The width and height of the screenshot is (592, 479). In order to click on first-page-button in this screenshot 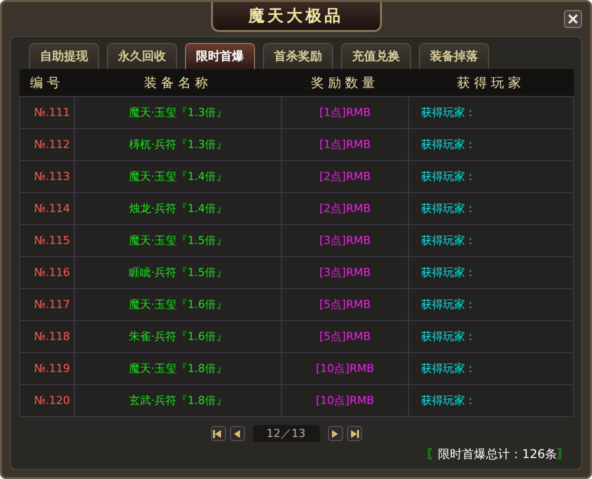, I will do `click(218, 433)`.